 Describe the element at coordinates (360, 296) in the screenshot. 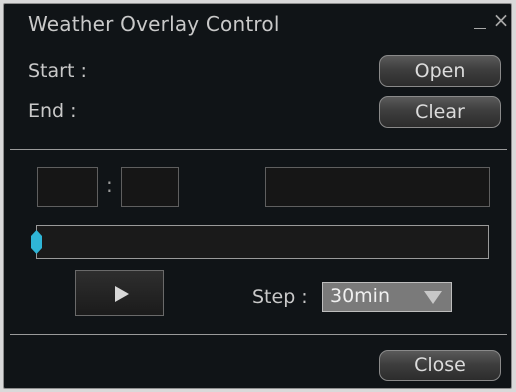

I see `step-value: 30min` at that location.